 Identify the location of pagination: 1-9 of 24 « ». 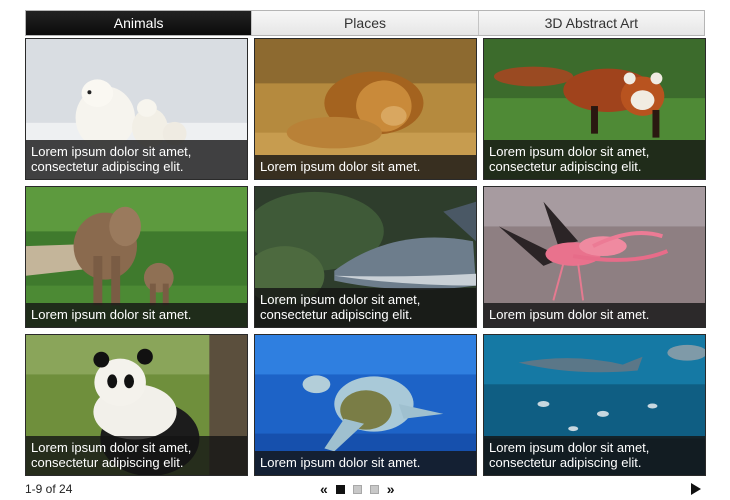
(365, 489).